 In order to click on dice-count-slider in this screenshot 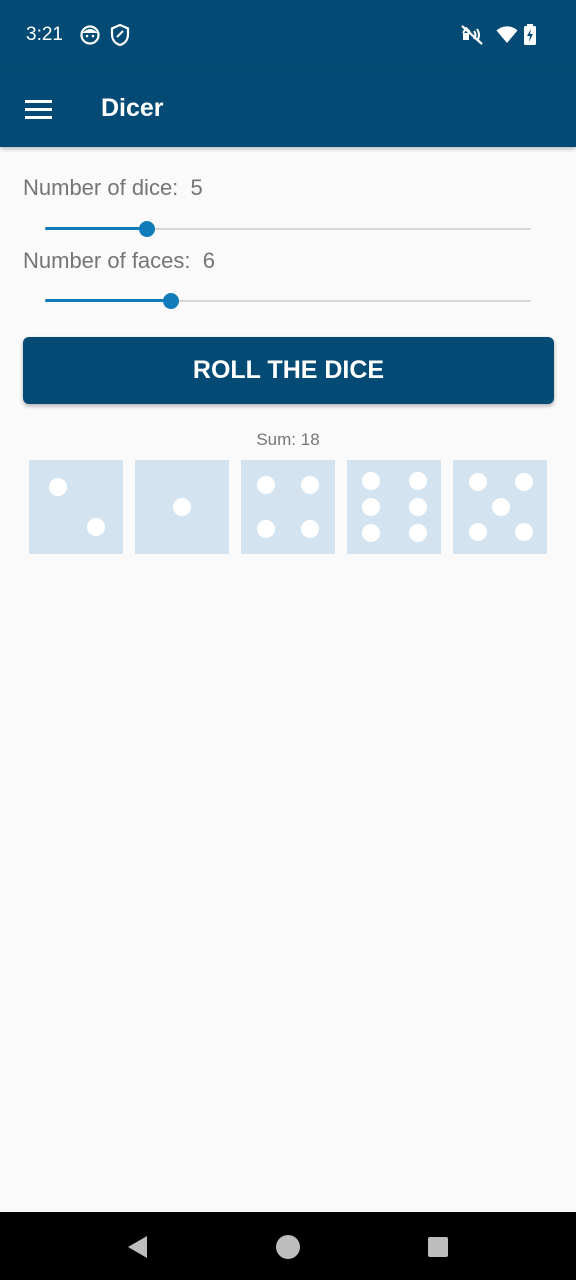, I will do `click(288, 229)`.